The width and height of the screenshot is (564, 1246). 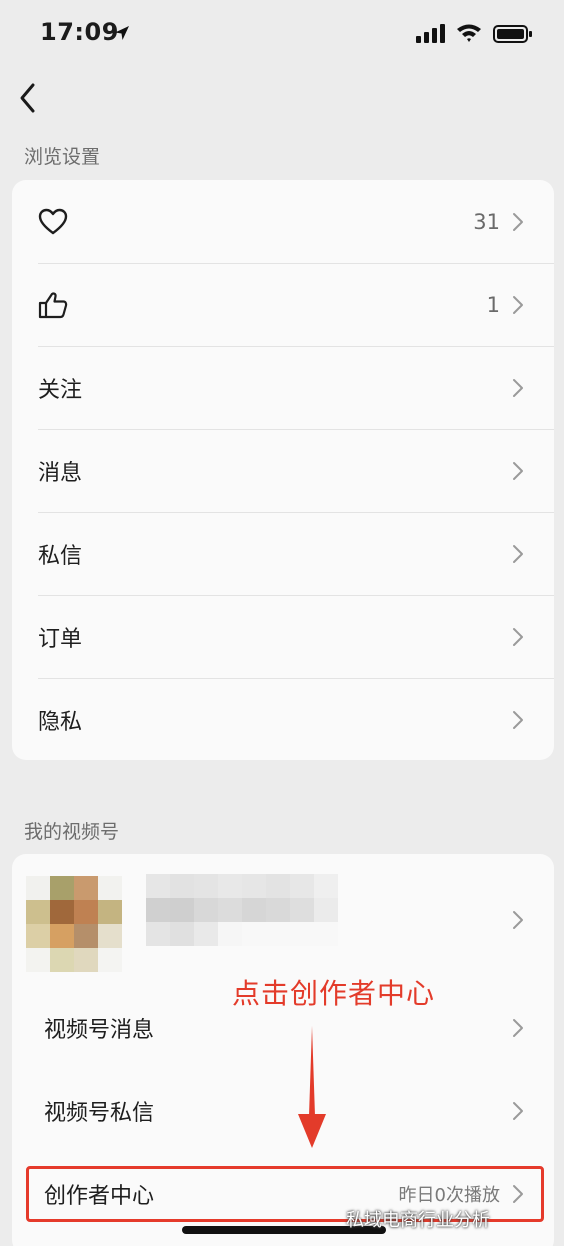 What do you see at coordinates (283, 636) in the screenshot?
I see `list-item-orders: 订单` at bounding box center [283, 636].